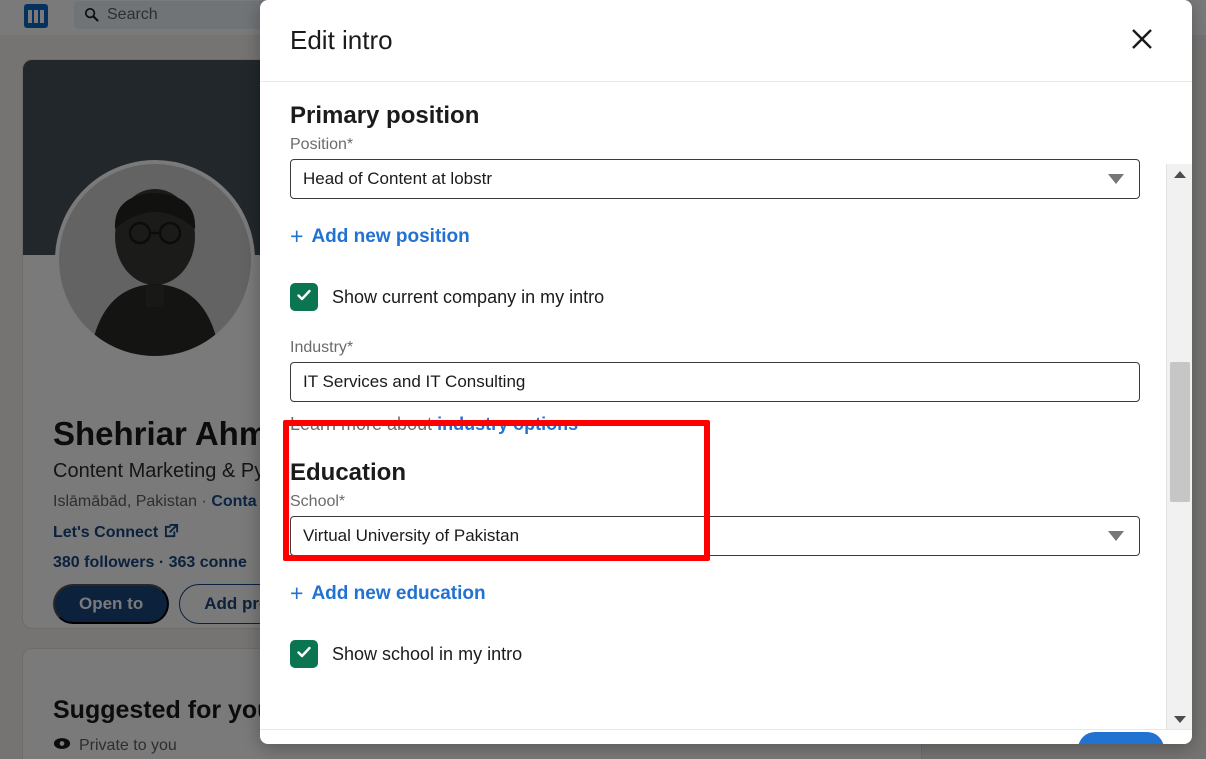 The width and height of the screenshot is (1206, 759). I want to click on industry-input-wrapper: IT Services and IT Consulting, so click(715, 382).